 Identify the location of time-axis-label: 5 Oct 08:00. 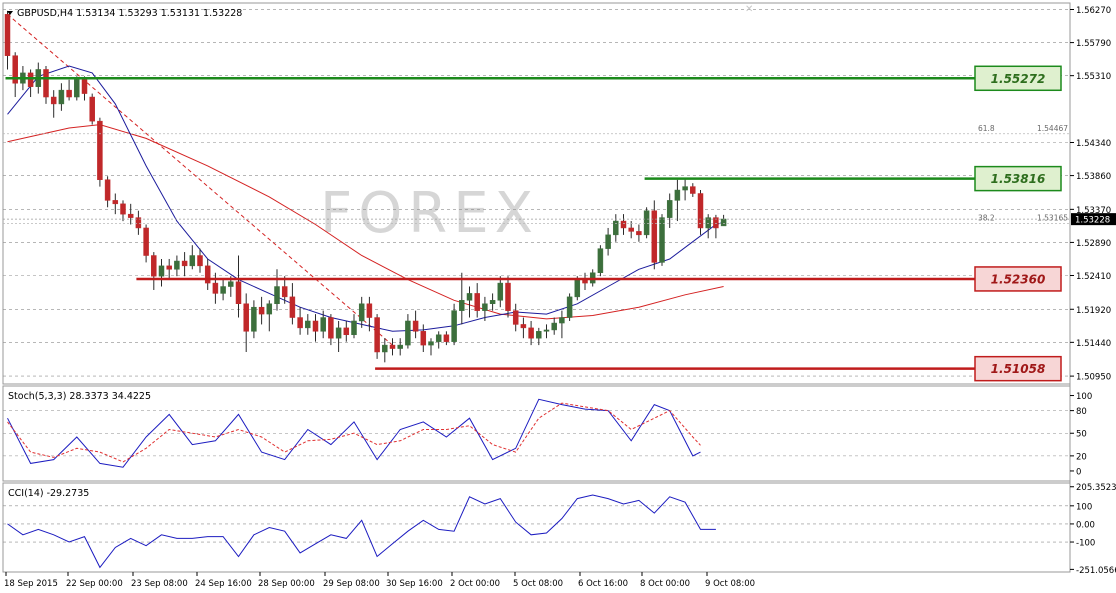
(538, 584).